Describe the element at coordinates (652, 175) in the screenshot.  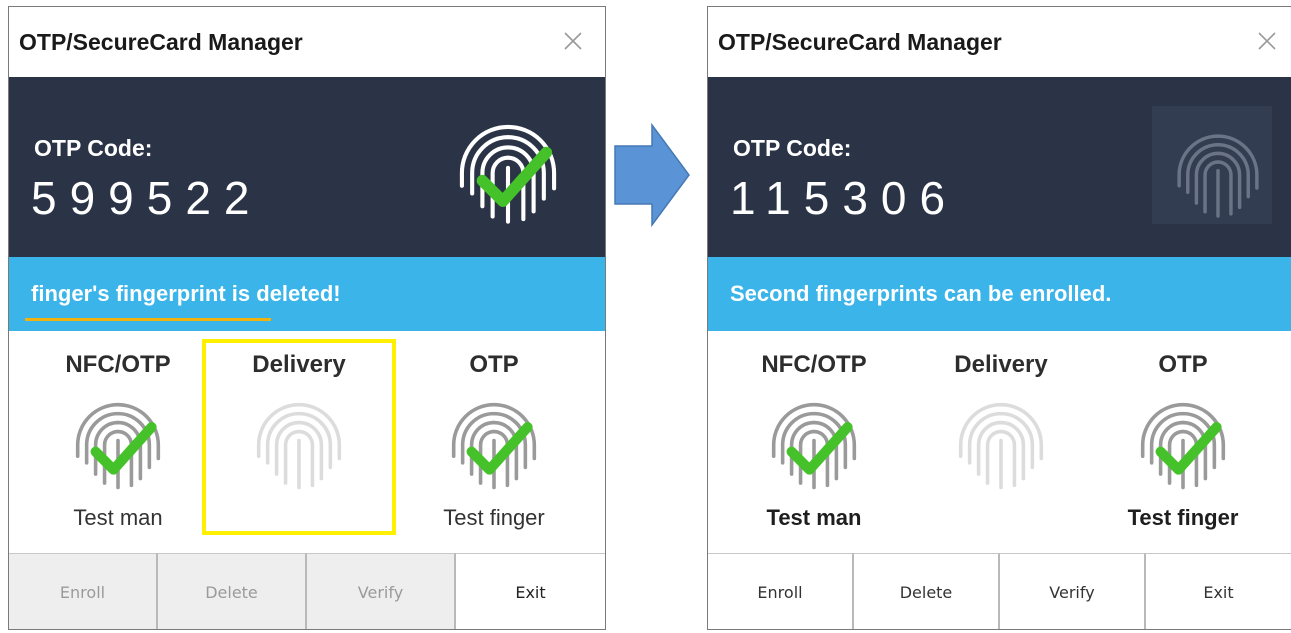
I see `arrow-right-icon` at that location.